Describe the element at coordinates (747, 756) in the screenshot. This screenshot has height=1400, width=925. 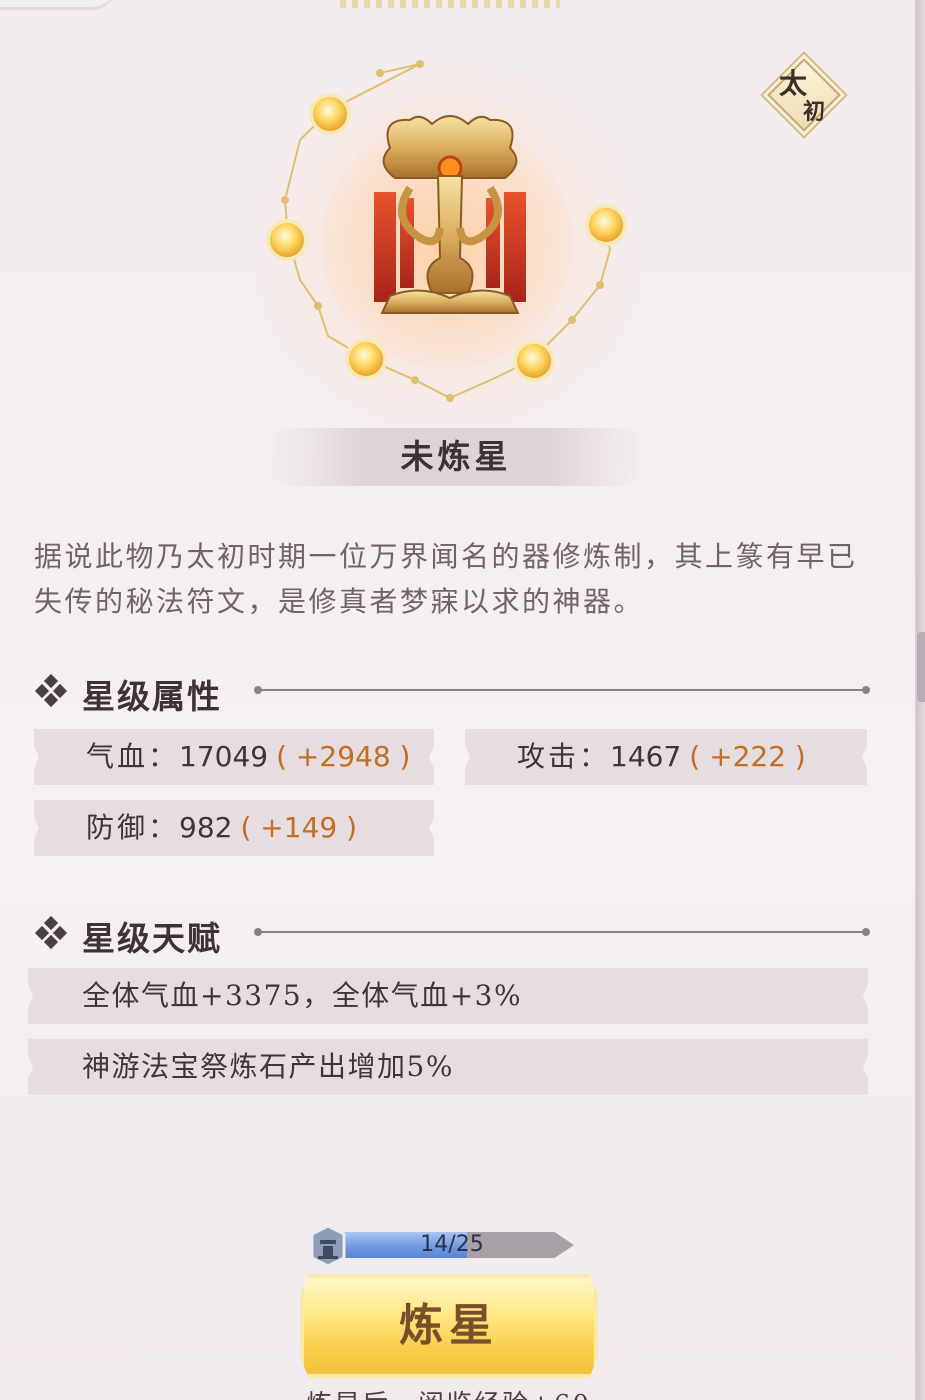
I see `stat-bonus: ( +222 )` at that location.